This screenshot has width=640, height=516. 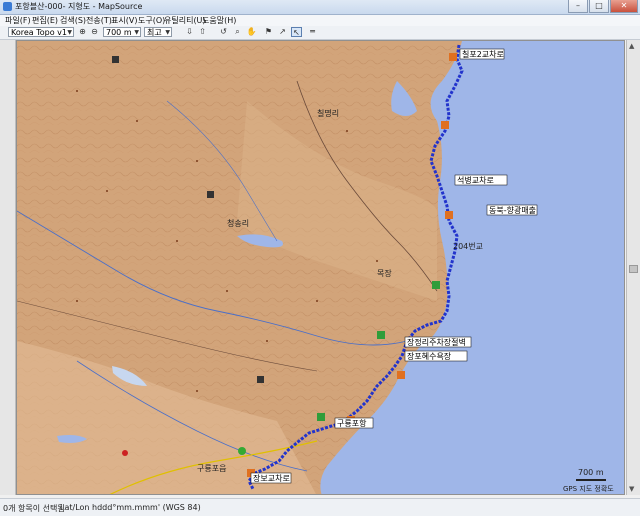 I want to click on waypoint-label: 석병교차로, so click(x=475, y=180).